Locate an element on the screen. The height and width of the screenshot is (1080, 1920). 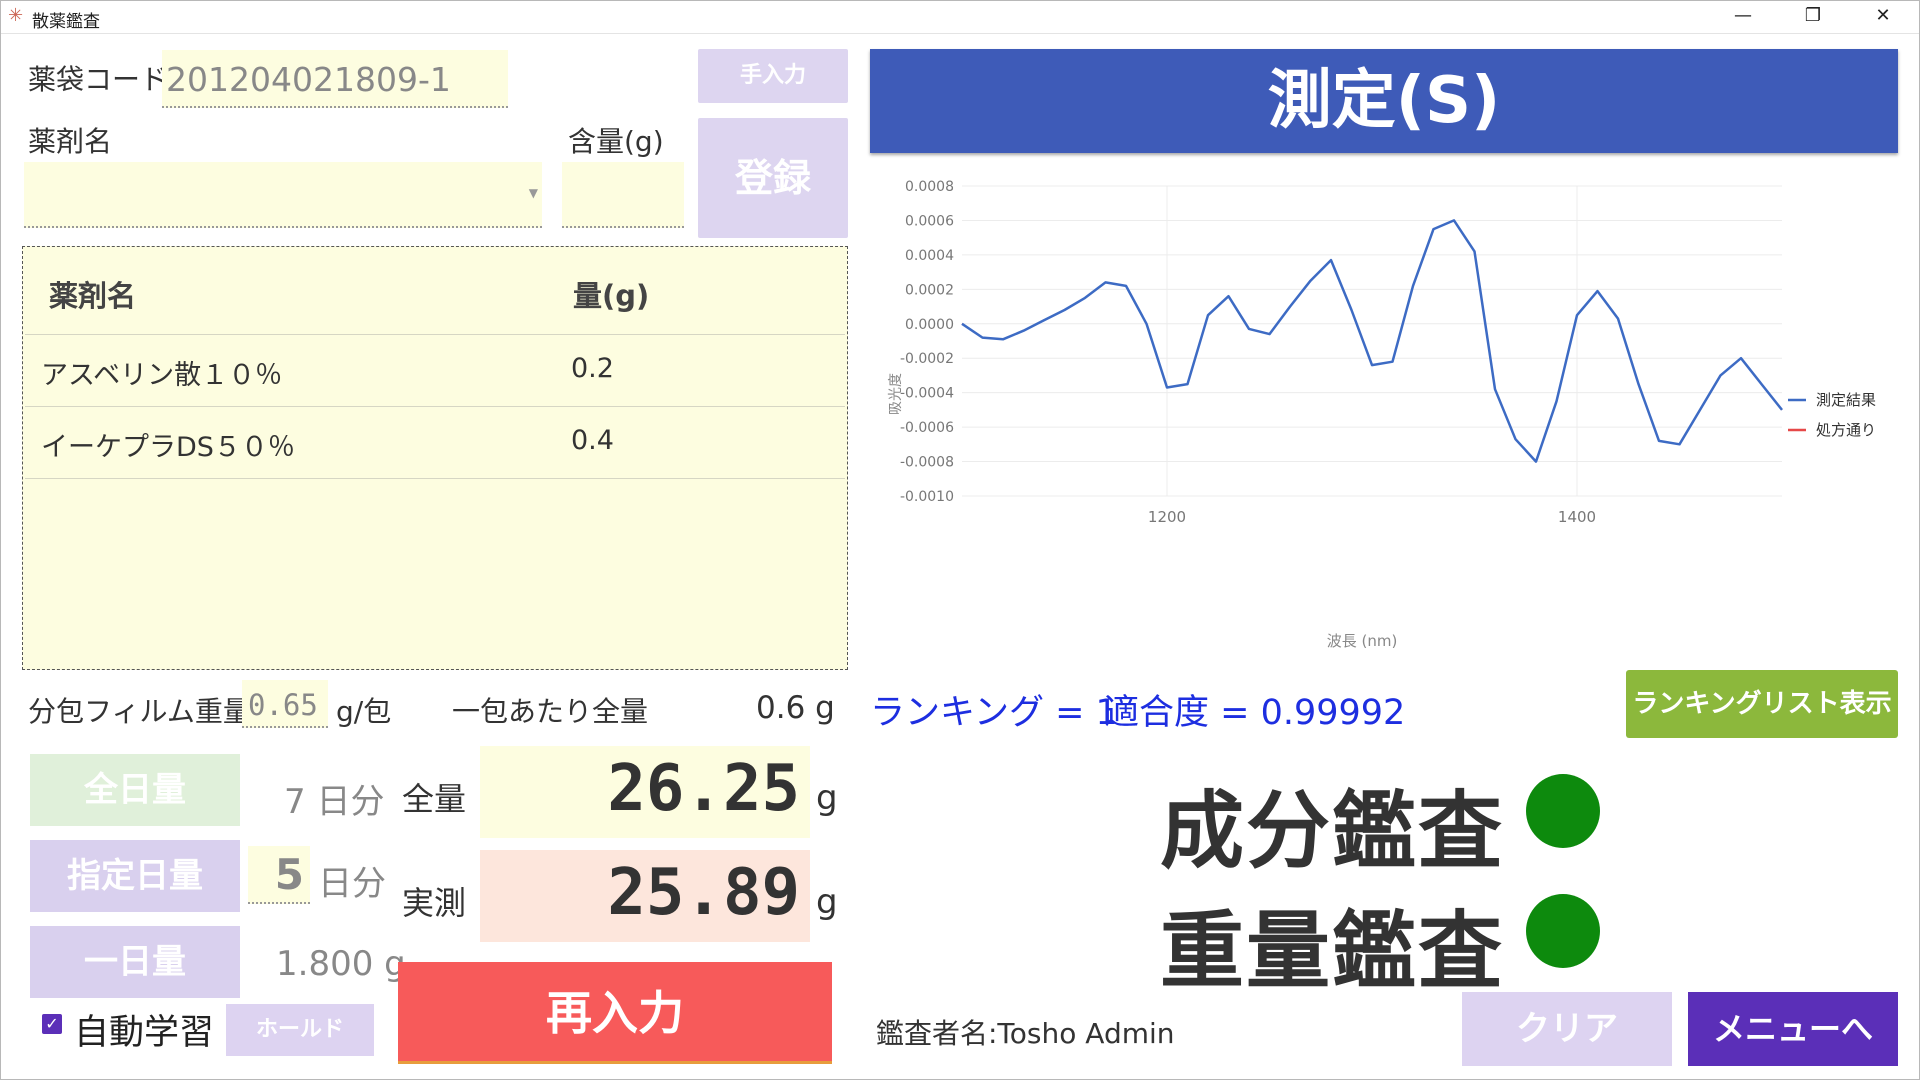
hold-button: ホールド is located at coordinates (300, 1030).